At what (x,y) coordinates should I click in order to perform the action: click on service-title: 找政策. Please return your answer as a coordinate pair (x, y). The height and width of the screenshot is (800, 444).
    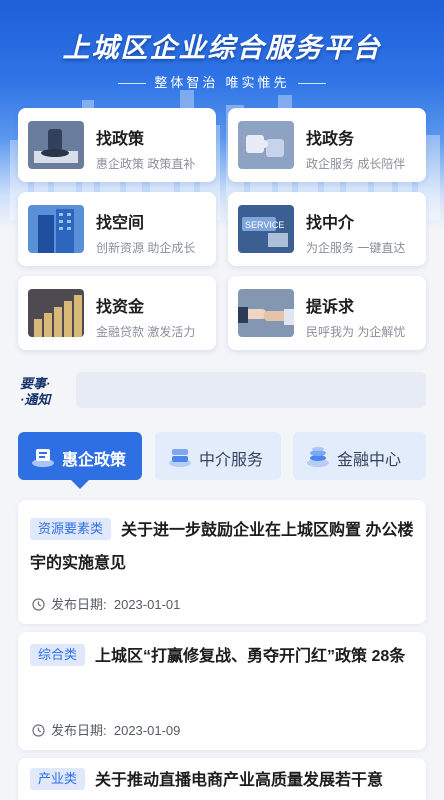
    Looking at the image, I should click on (120, 139).